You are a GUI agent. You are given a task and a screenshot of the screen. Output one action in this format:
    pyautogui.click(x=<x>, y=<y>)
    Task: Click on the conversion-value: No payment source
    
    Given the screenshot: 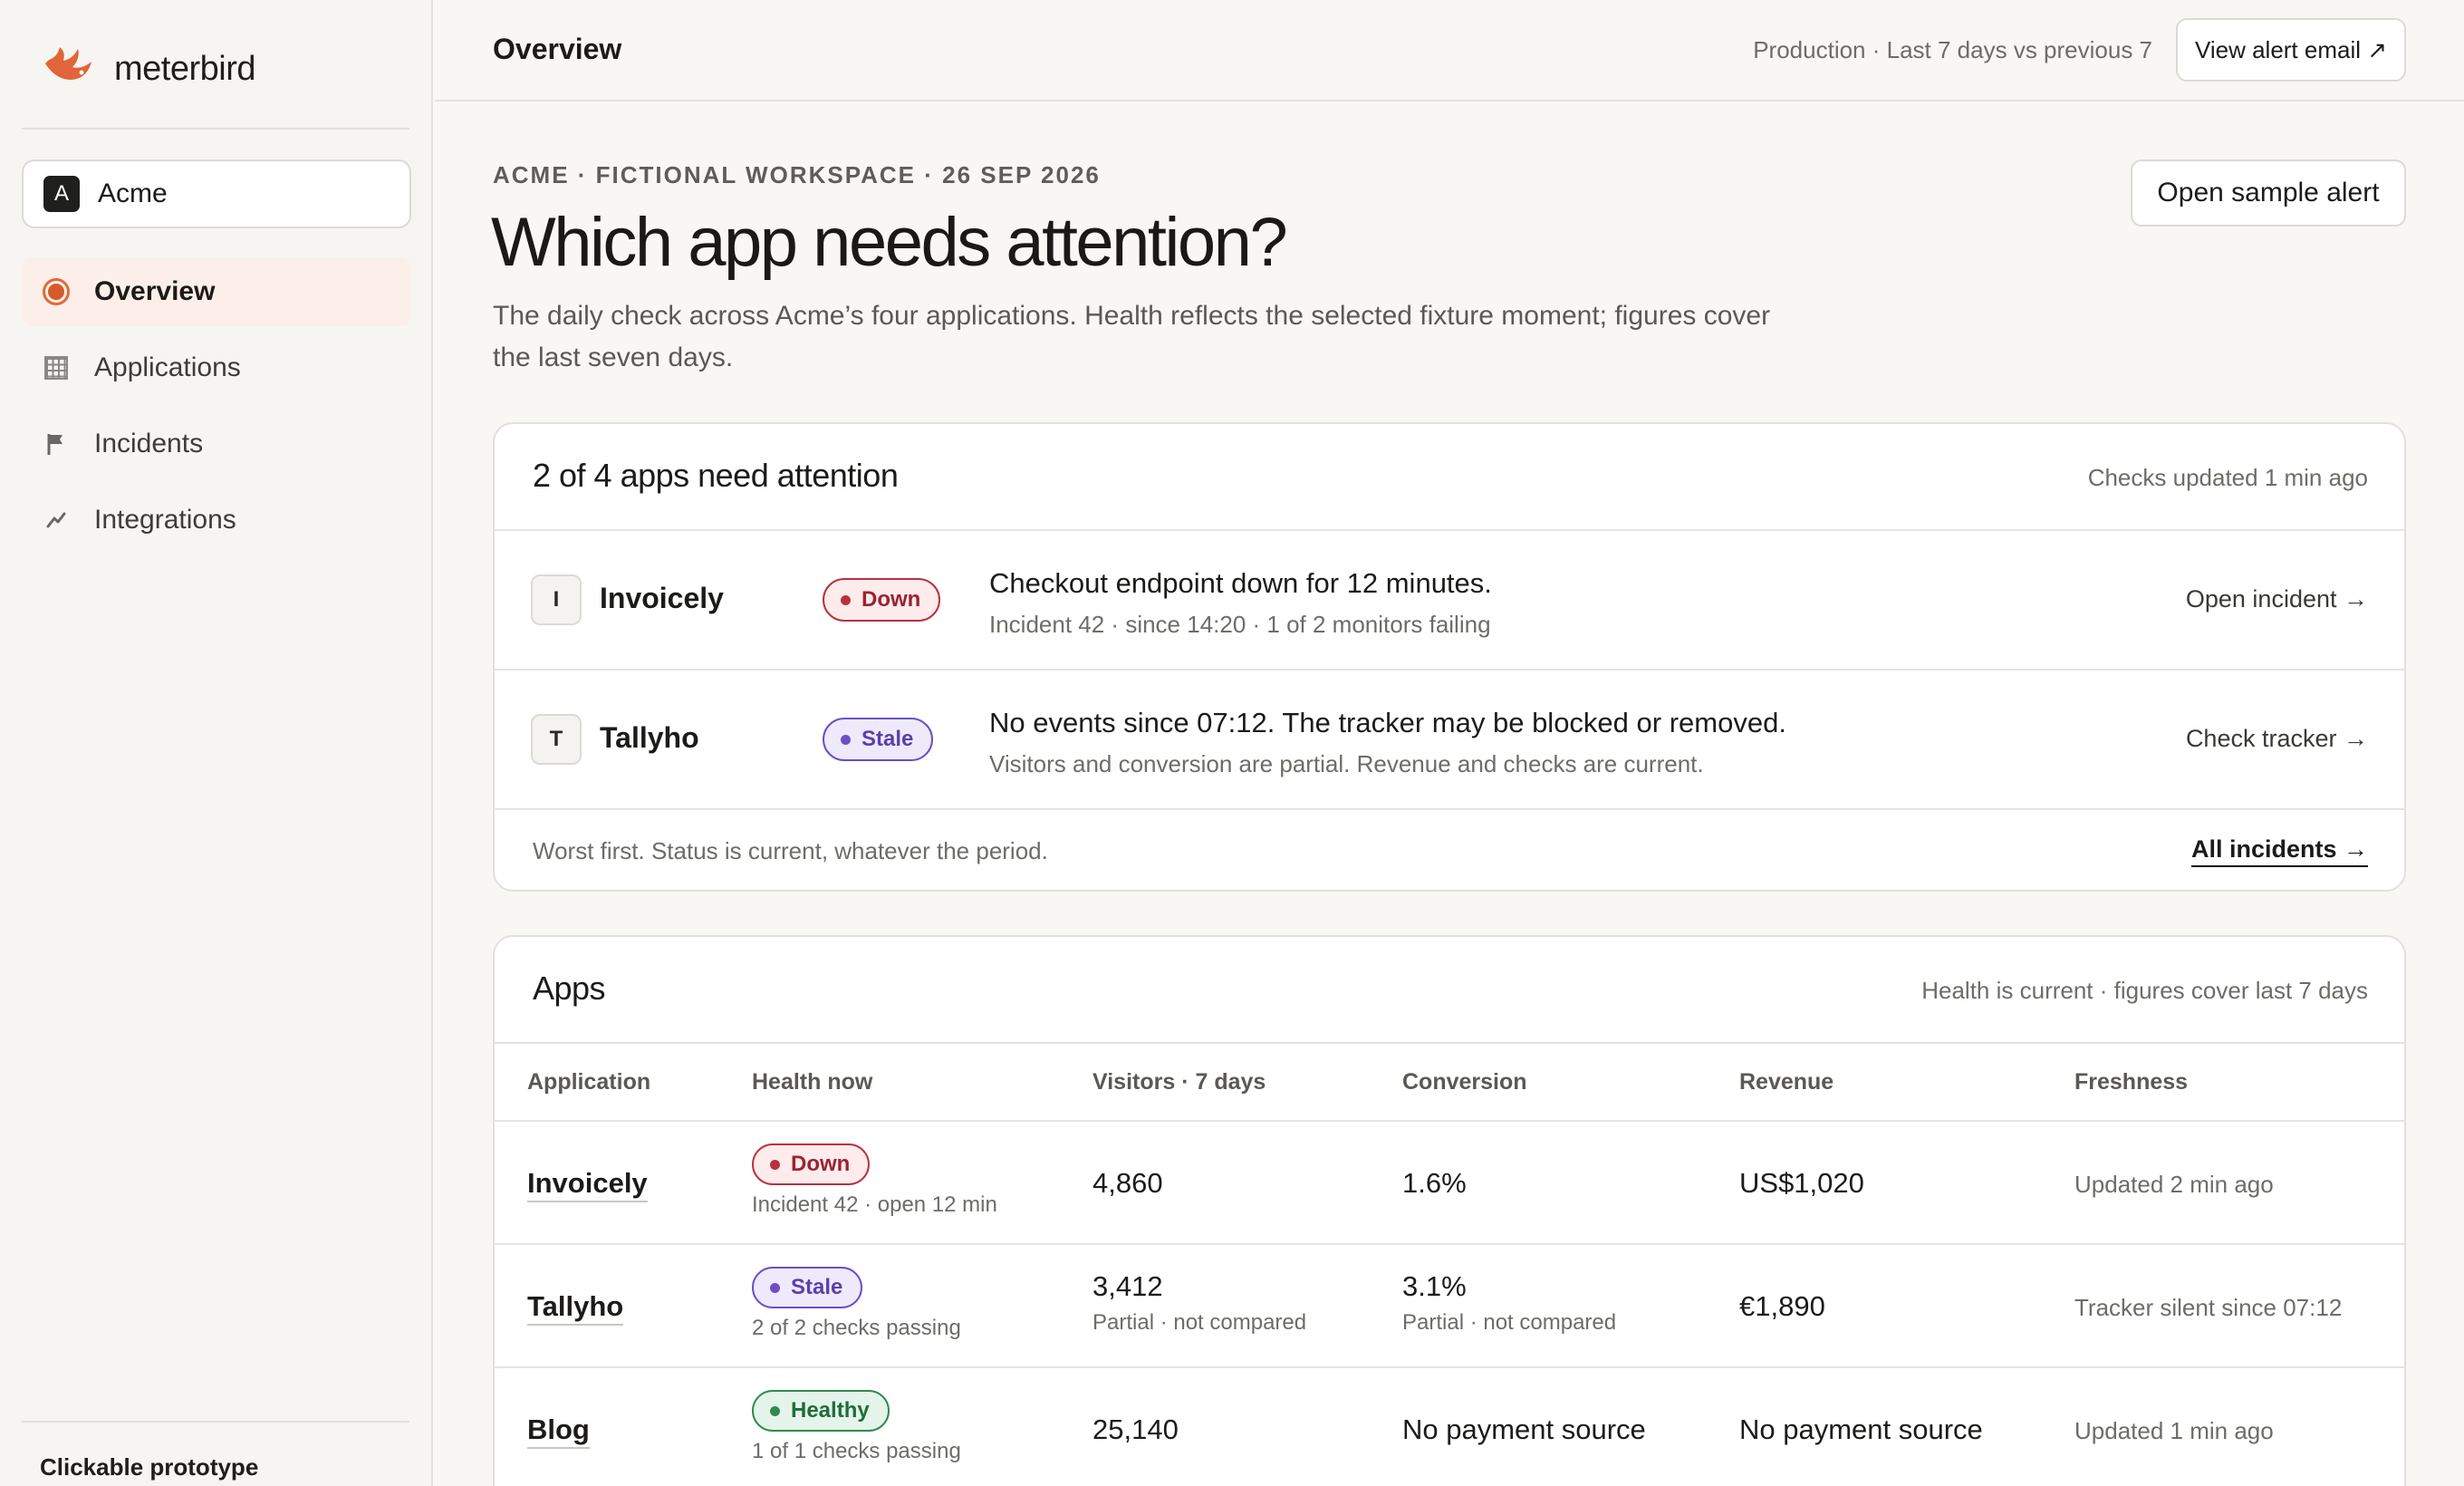 What is the action you would take?
    pyautogui.click(x=1524, y=1430)
    